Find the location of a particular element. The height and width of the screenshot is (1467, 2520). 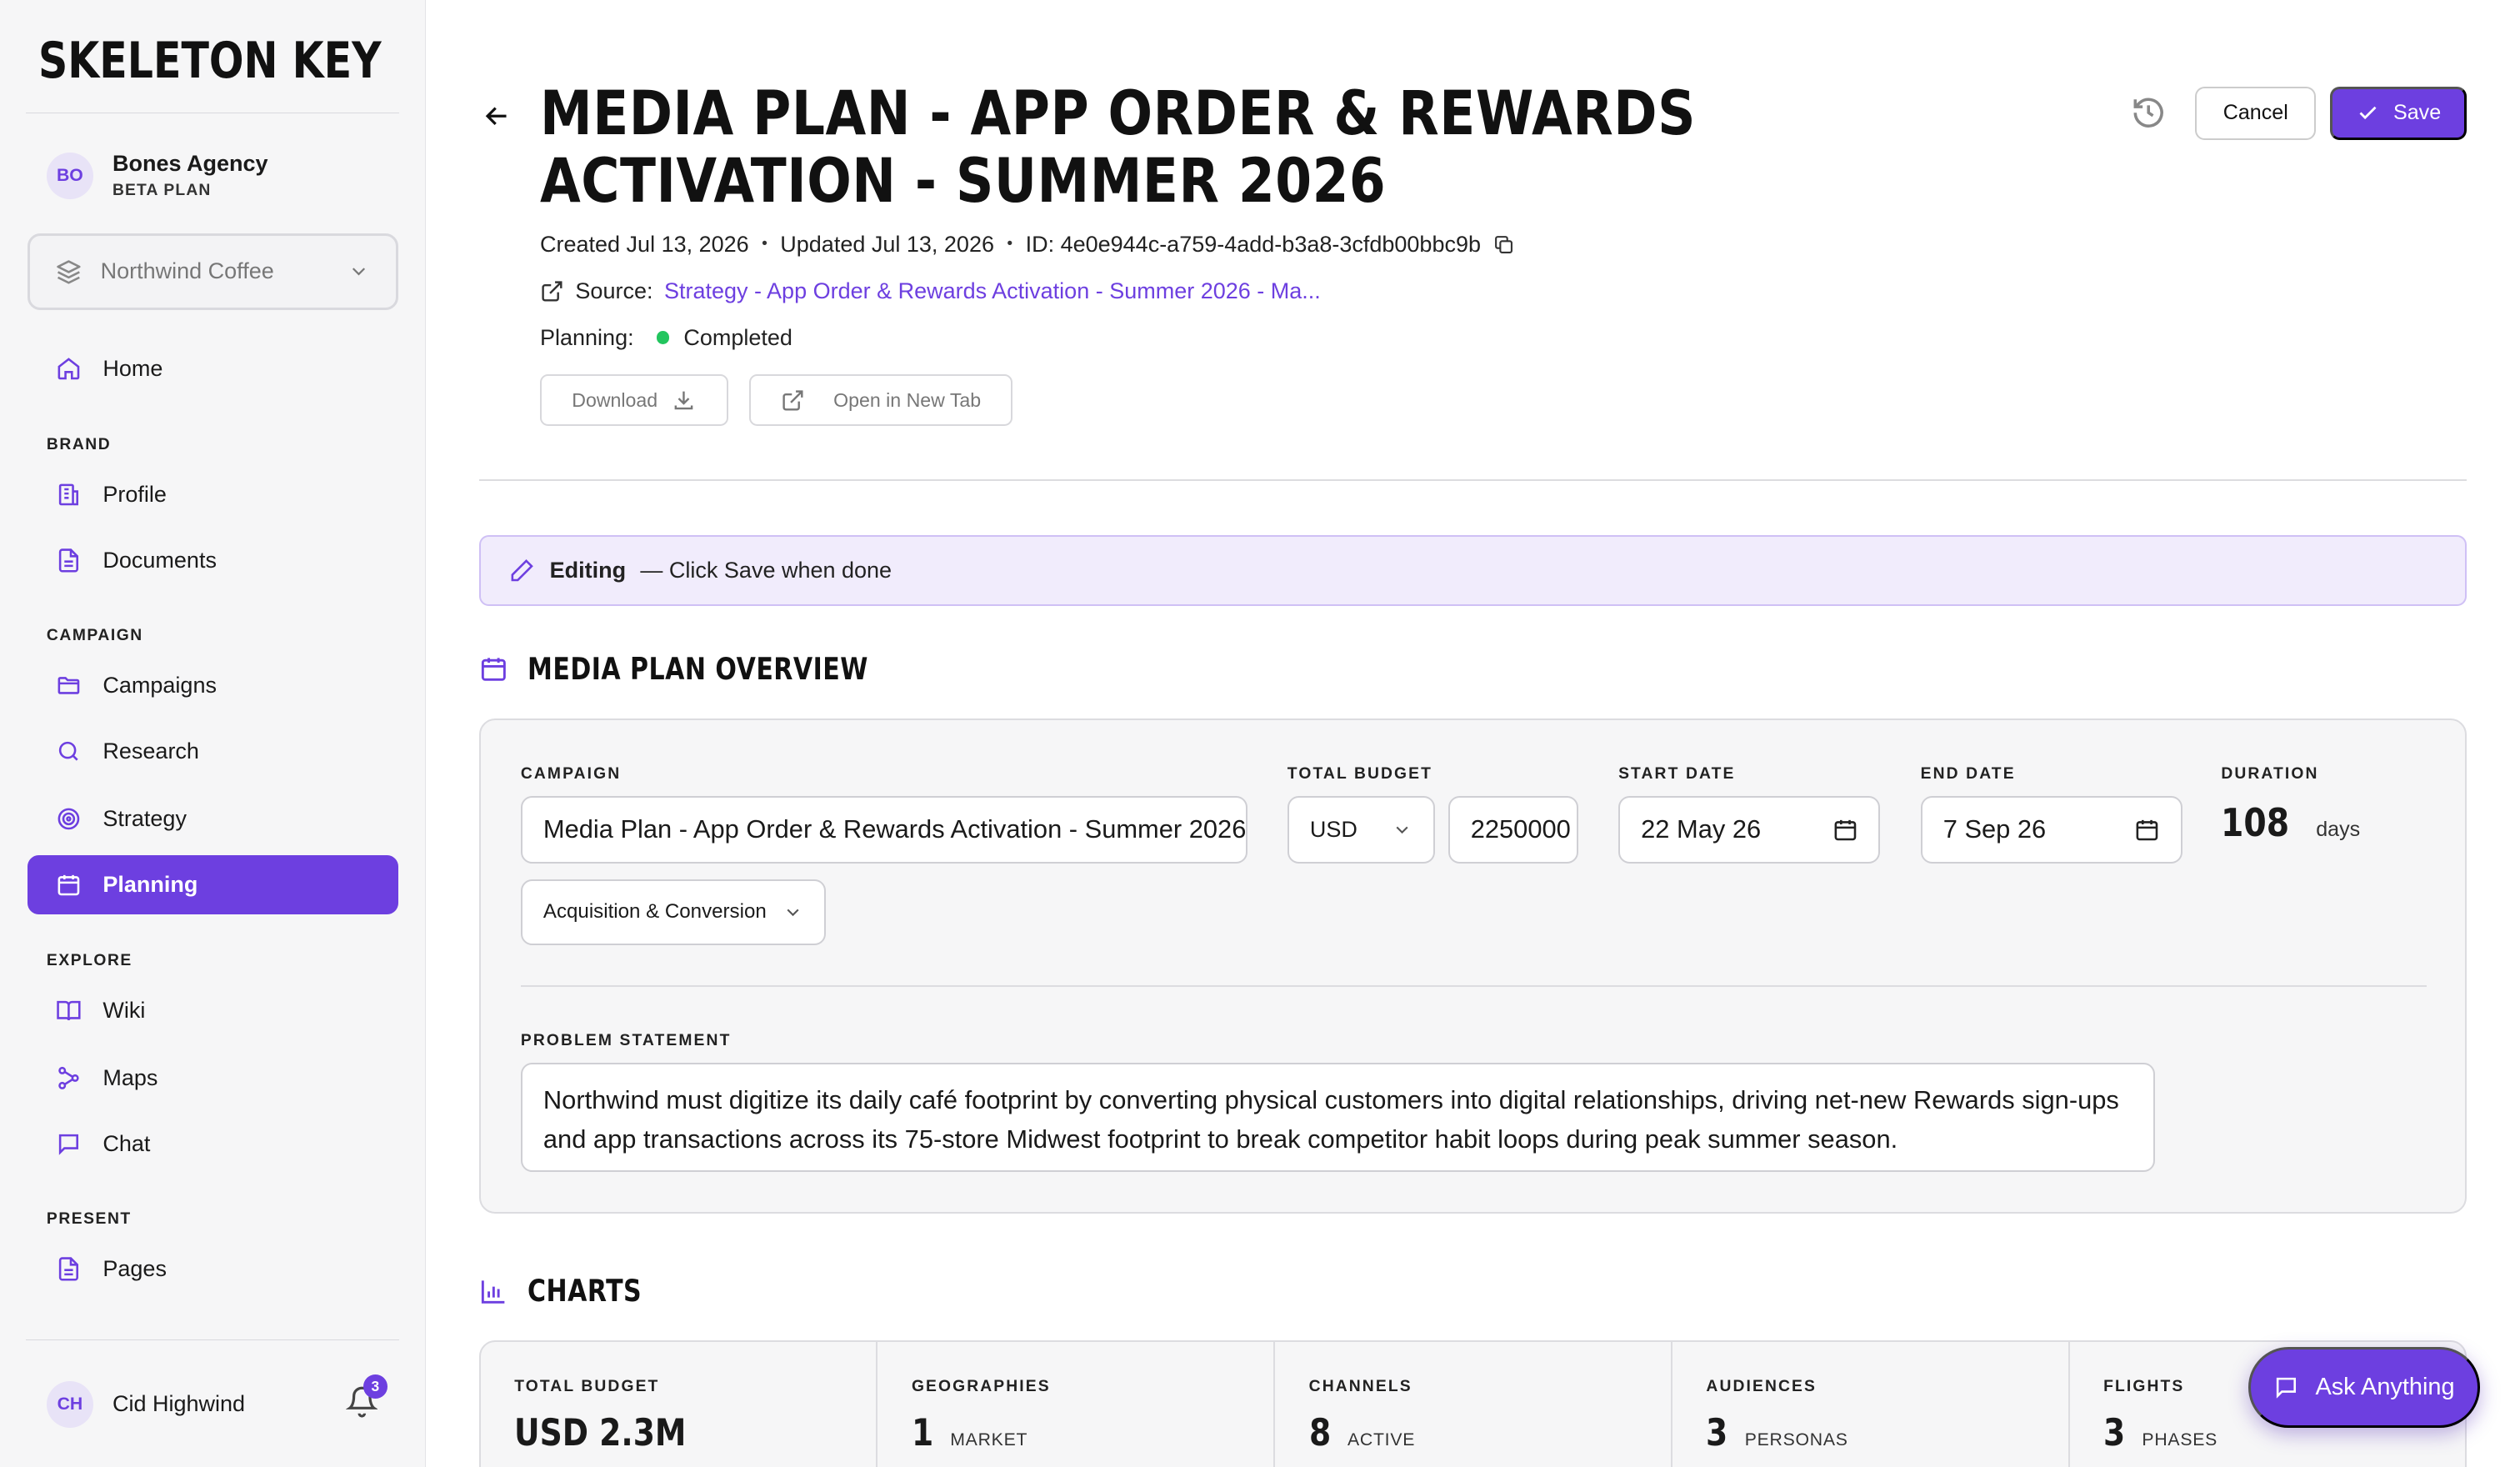

objective-value: Acquisition & Conversion is located at coordinates (654, 912).